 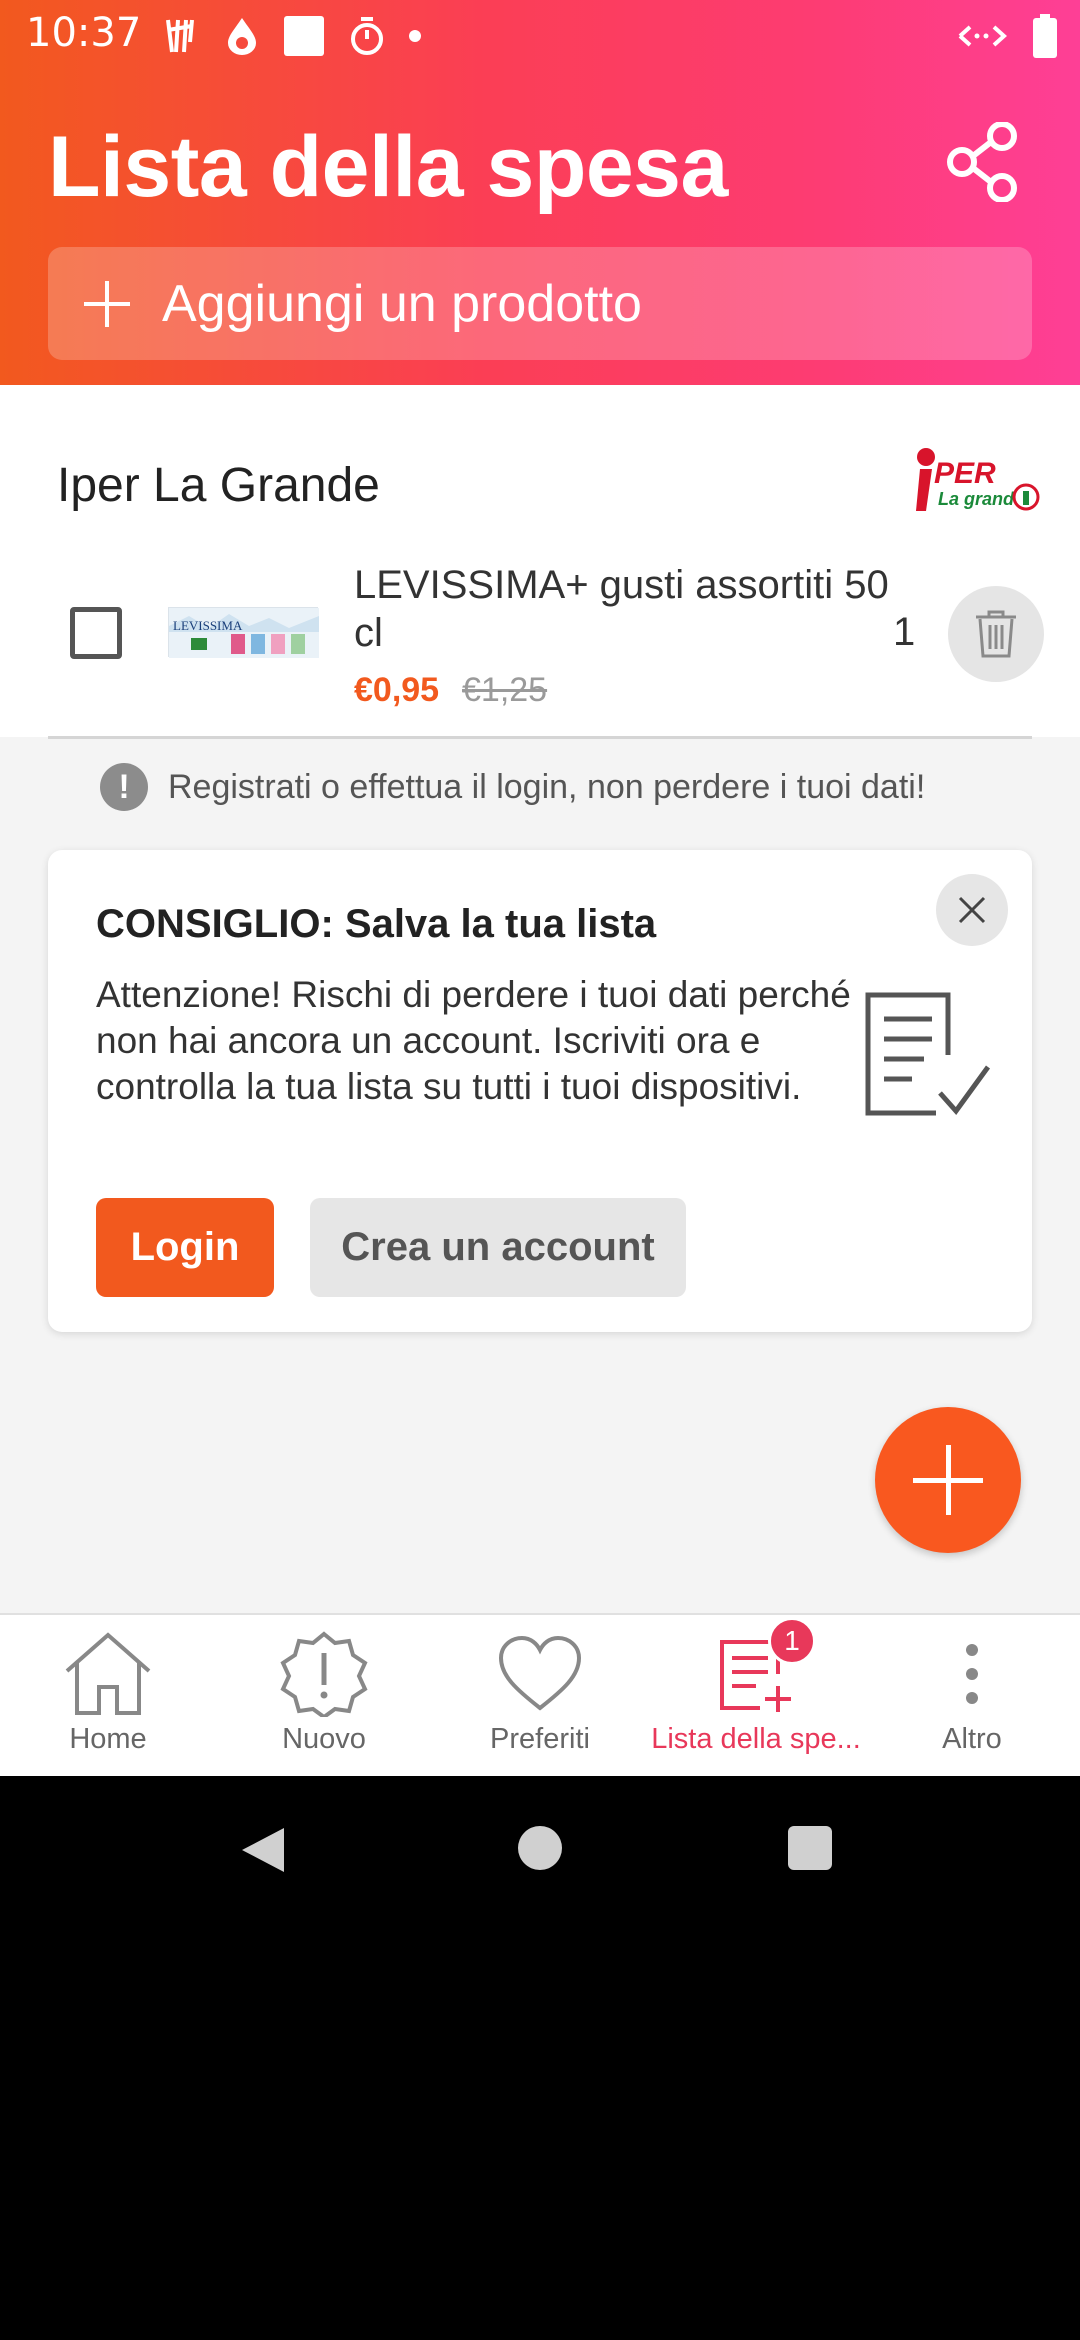 What do you see at coordinates (107, 303) in the screenshot?
I see `plus-icon` at bounding box center [107, 303].